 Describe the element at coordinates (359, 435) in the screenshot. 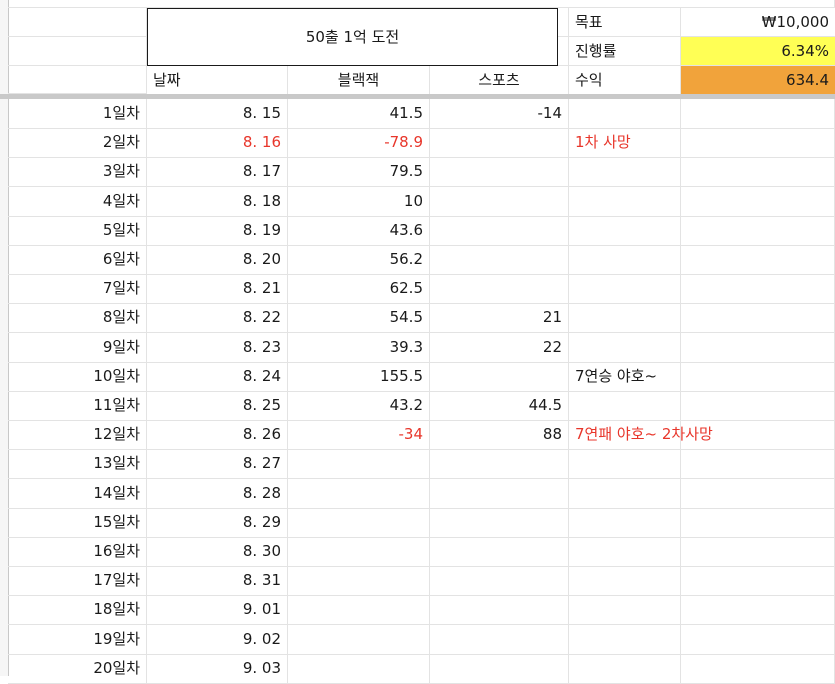

I see `blackjack-cell: -34` at that location.